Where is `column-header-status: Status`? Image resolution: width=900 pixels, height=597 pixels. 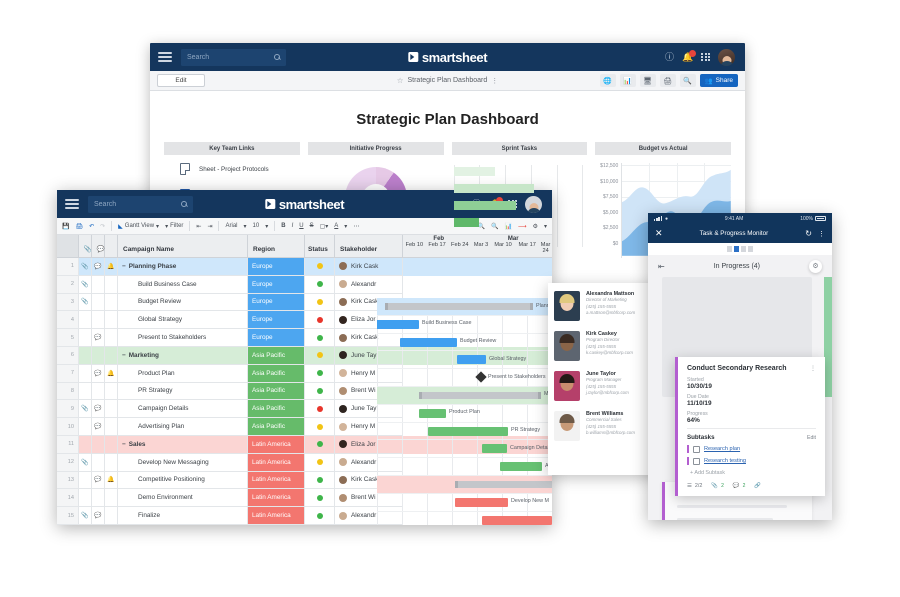
column-header-status: Status is located at coordinates (320, 246).